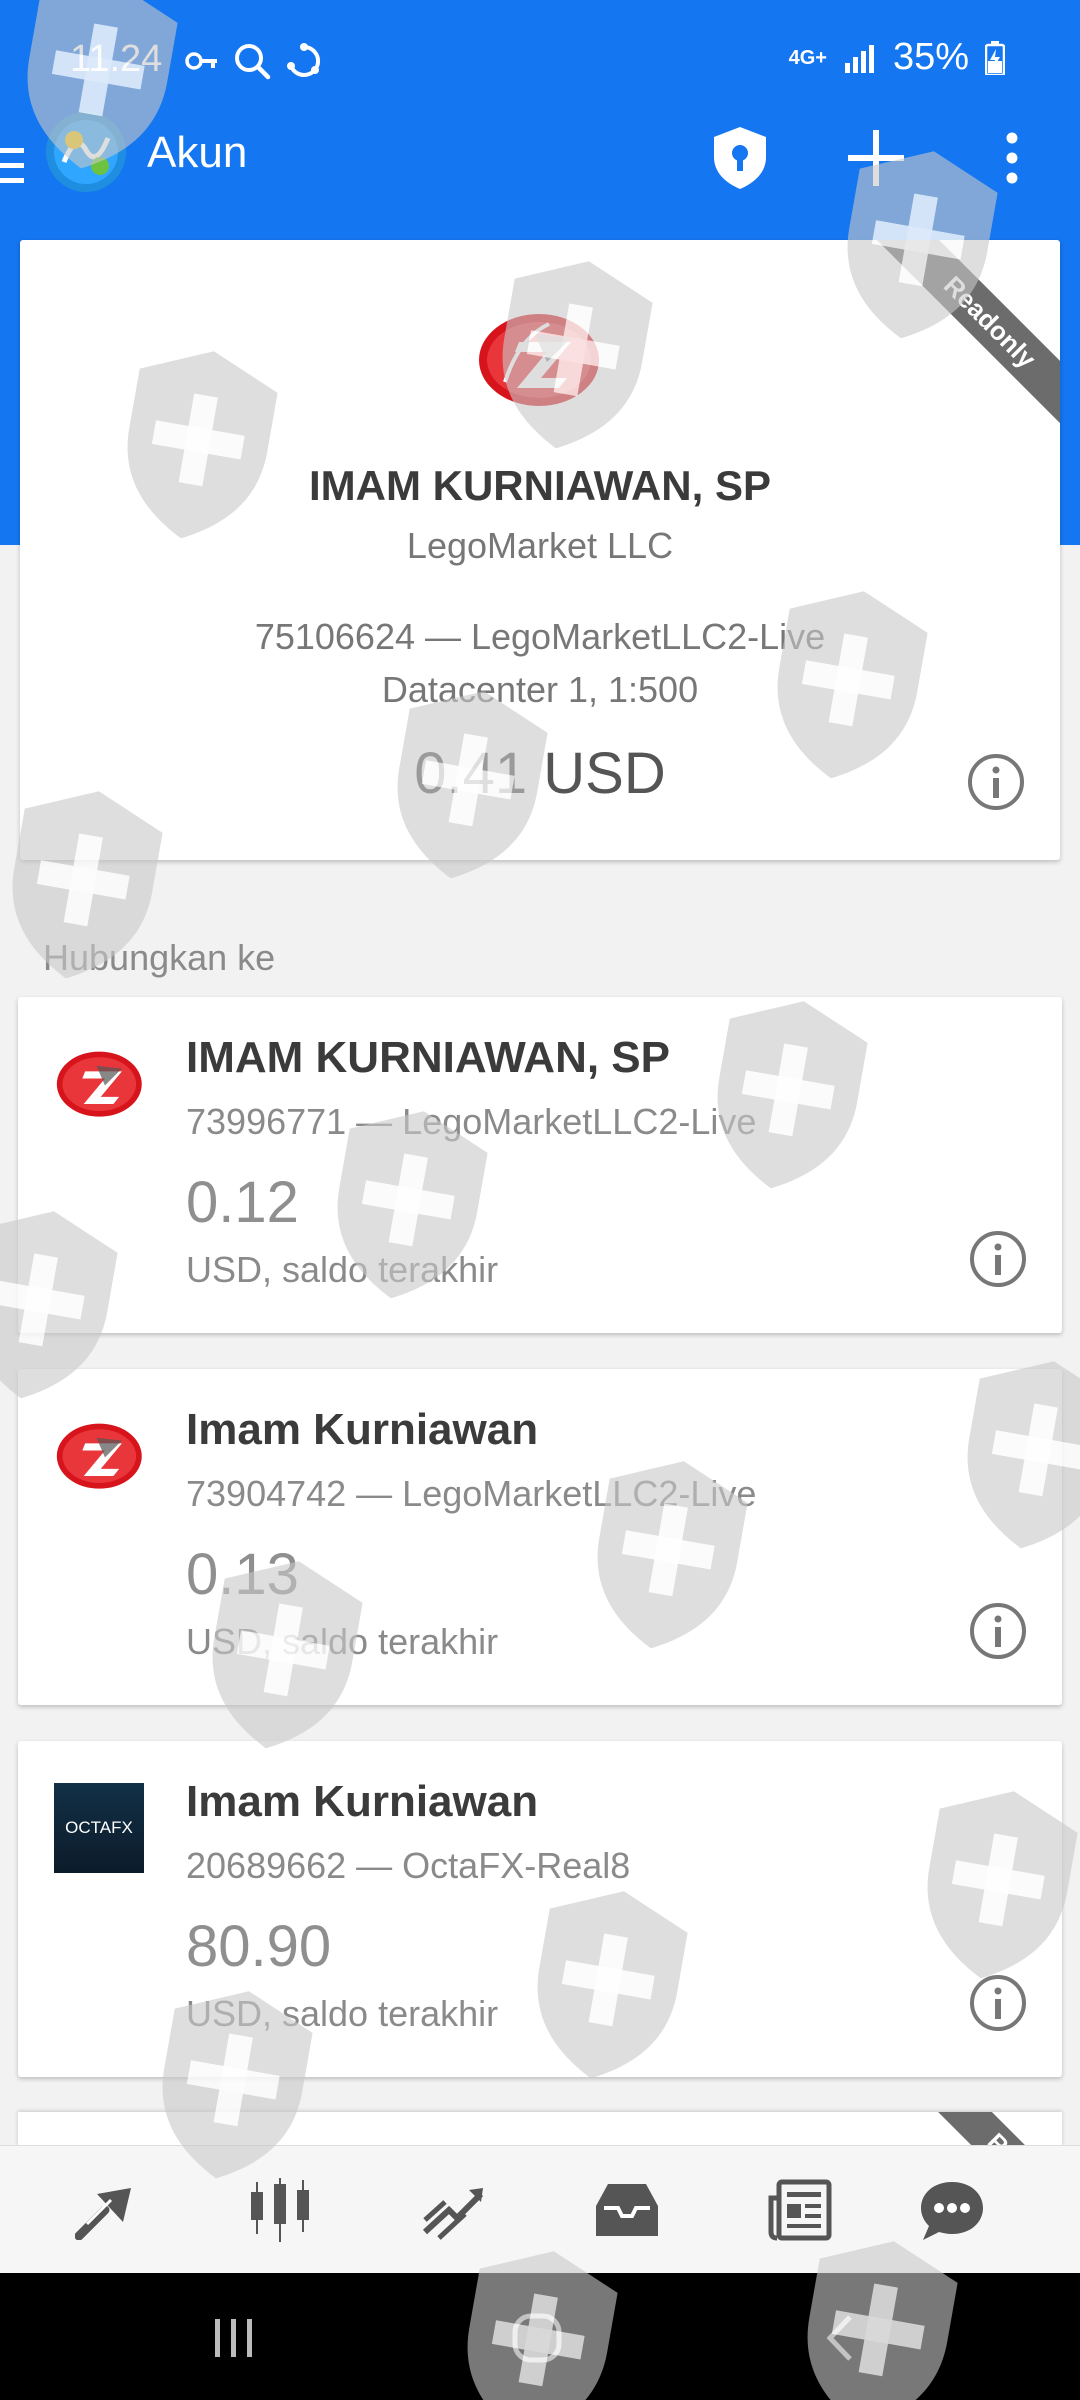 The image size is (1080, 2400). I want to click on recent-apps-icon, so click(233, 2338).